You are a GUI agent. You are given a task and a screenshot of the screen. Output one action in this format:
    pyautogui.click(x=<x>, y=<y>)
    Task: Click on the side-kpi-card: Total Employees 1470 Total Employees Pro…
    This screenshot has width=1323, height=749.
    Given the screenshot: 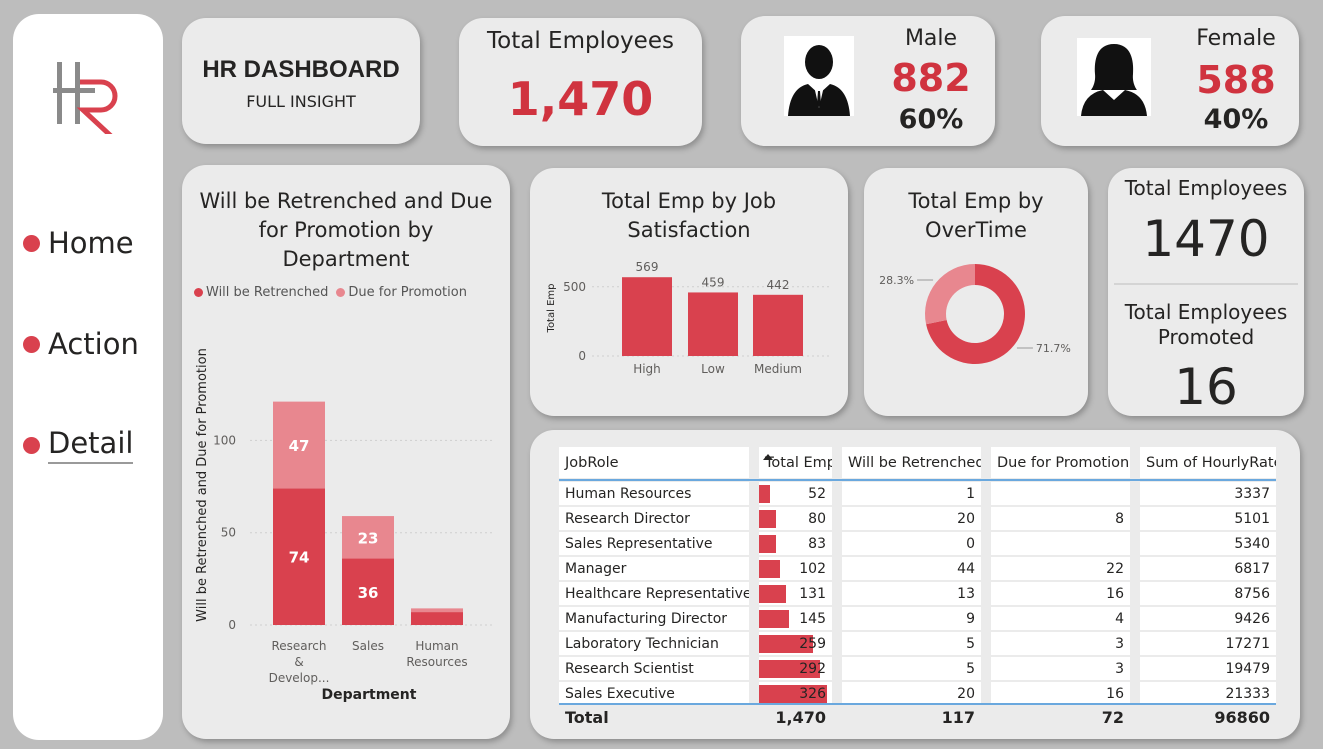 What is the action you would take?
    pyautogui.click(x=1206, y=292)
    